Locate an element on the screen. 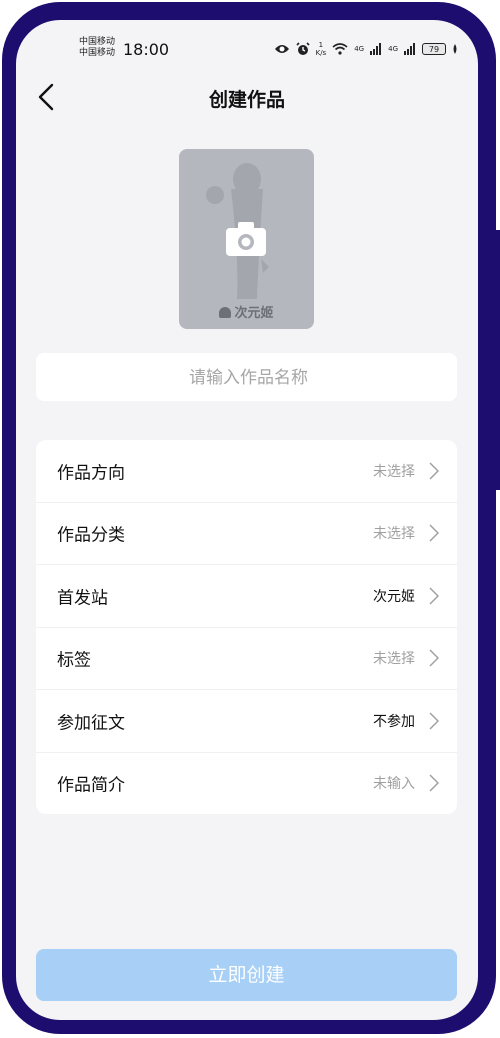 This screenshot has width=500, height=1038. work-name-field is located at coordinates (248, 378).